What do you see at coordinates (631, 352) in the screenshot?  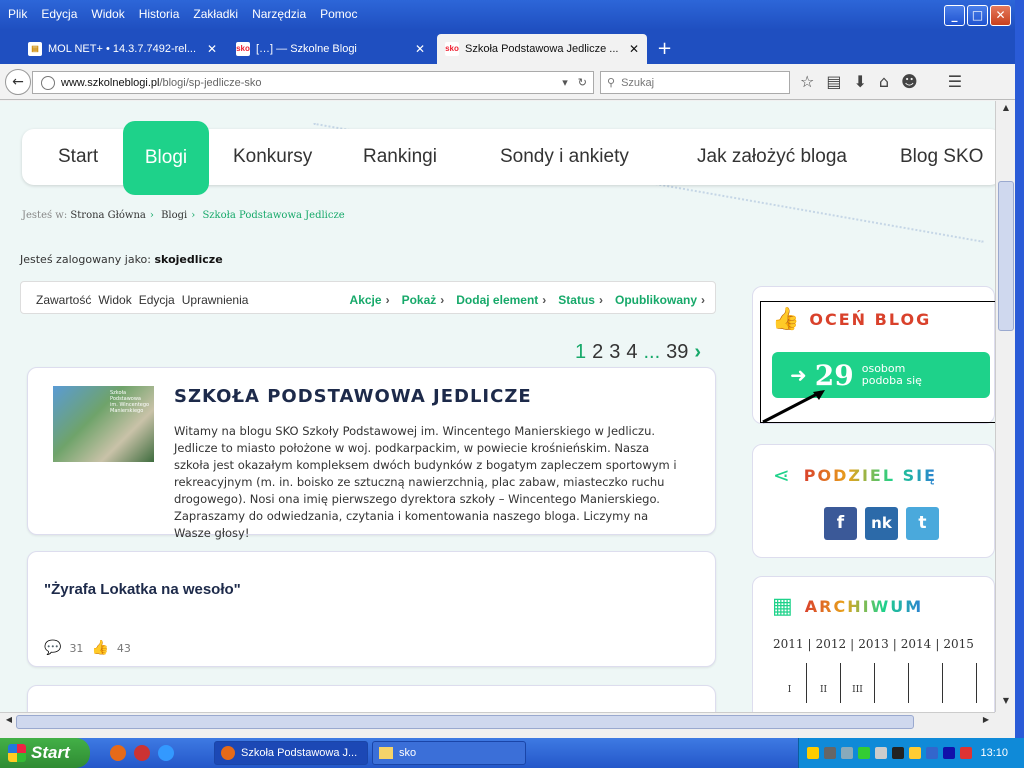 I see `page-4: 4` at bounding box center [631, 352].